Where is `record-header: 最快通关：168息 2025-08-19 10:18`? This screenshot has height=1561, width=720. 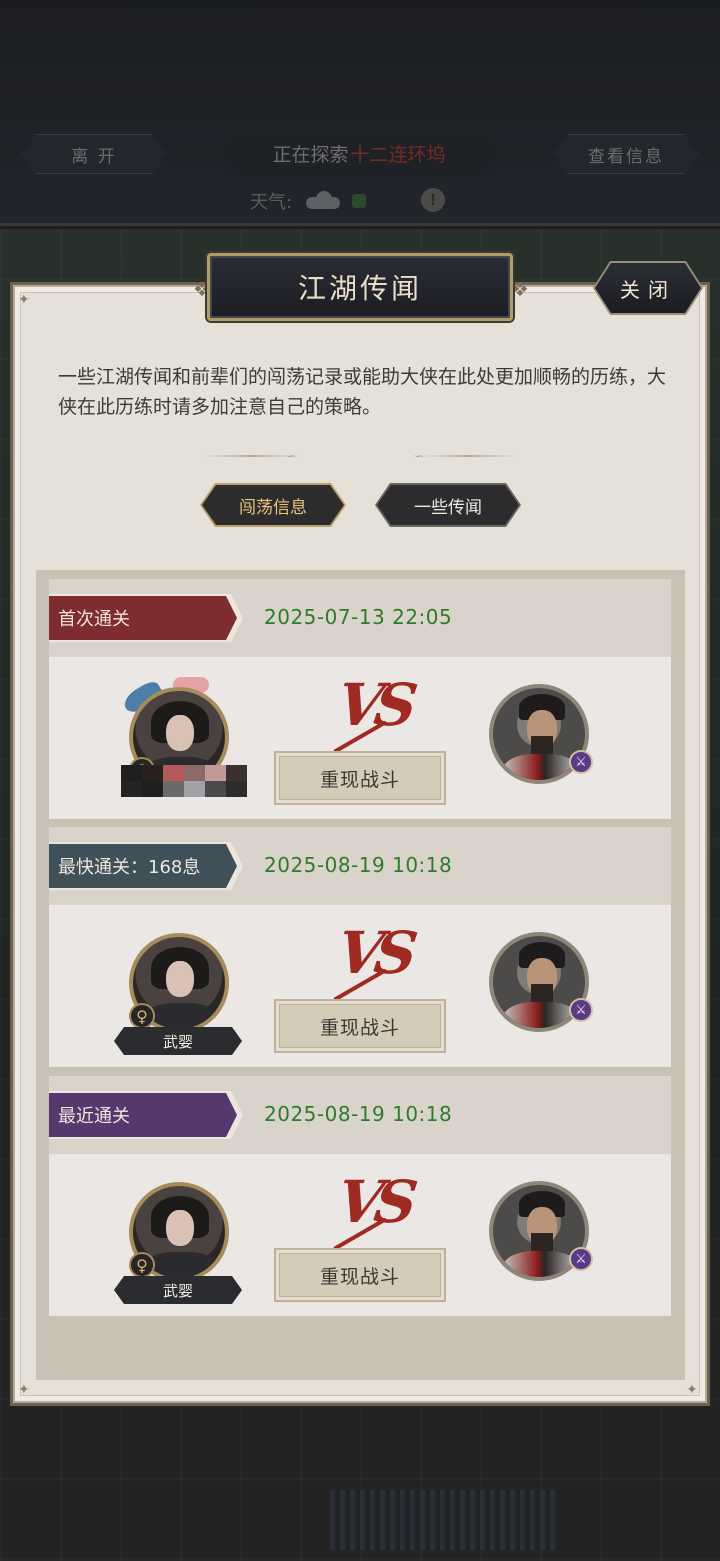
record-header: 最快通关：168息 2025-08-19 10:18 is located at coordinates (360, 866).